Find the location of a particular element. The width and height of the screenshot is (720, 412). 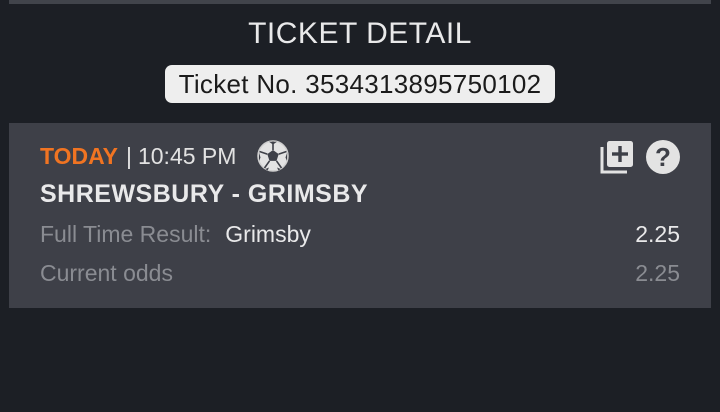

selection-row: Full Time Result: Grimsby 2.25 is located at coordinates (360, 234).